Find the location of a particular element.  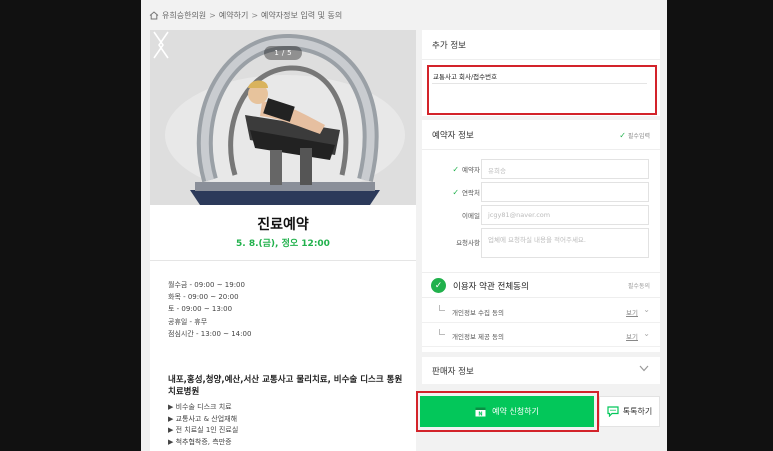

required-note: ✓ 필수입력 is located at coordinates (634, 135).